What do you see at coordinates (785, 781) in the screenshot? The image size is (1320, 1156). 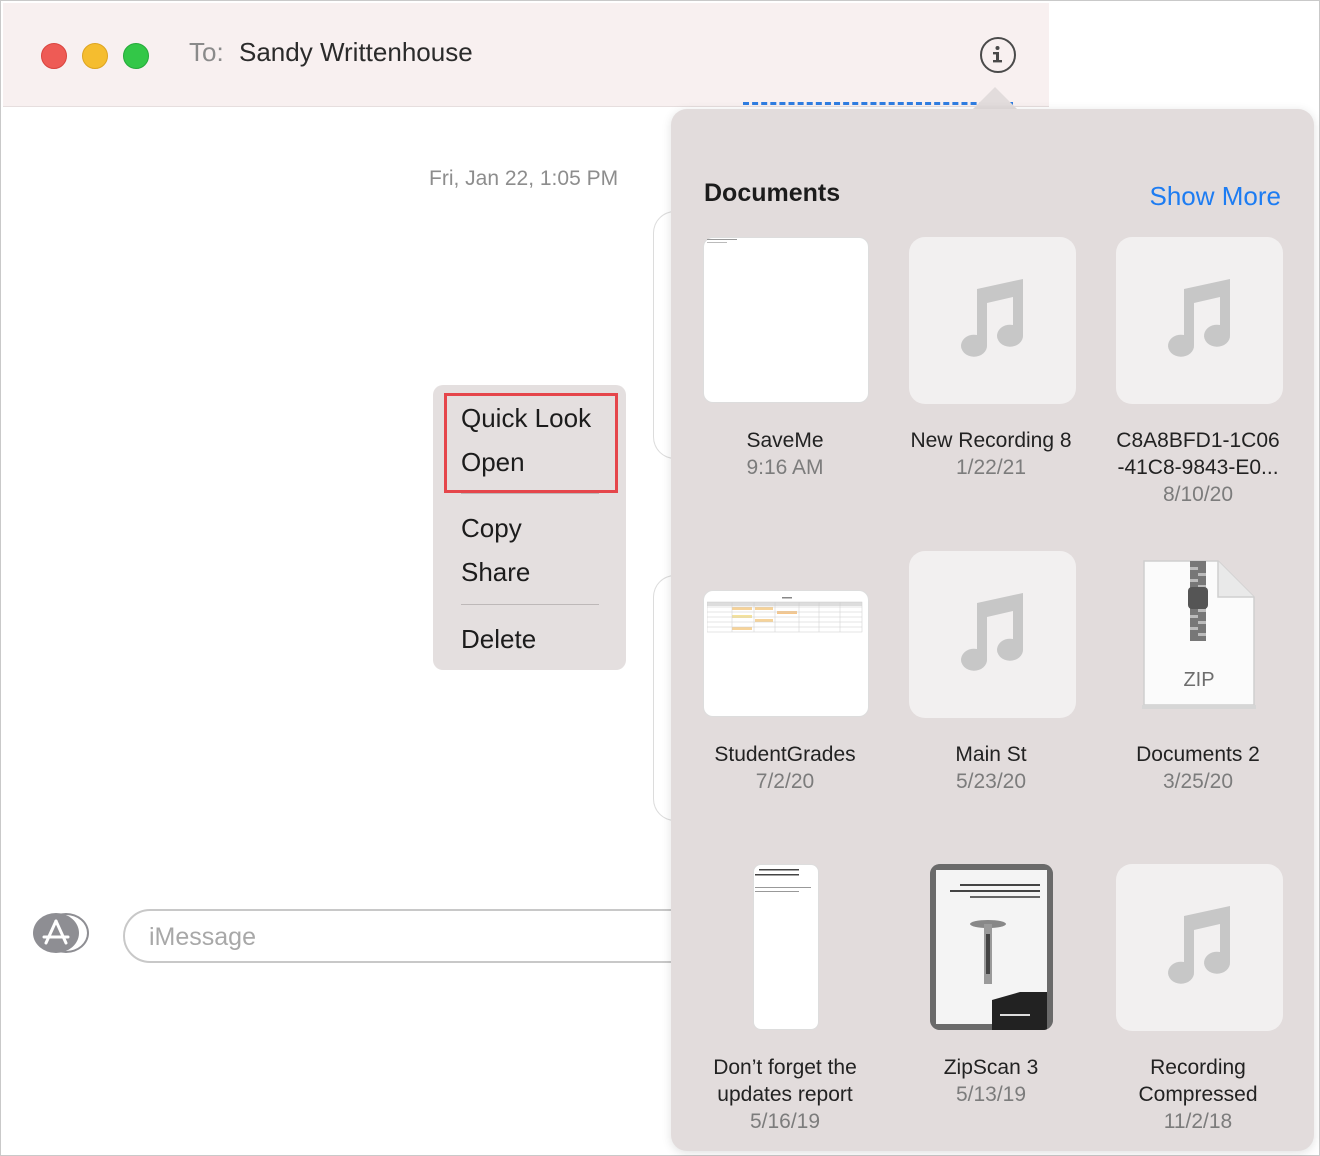 I see `document-date: 7/2/20` at bounding box center [785, 781].